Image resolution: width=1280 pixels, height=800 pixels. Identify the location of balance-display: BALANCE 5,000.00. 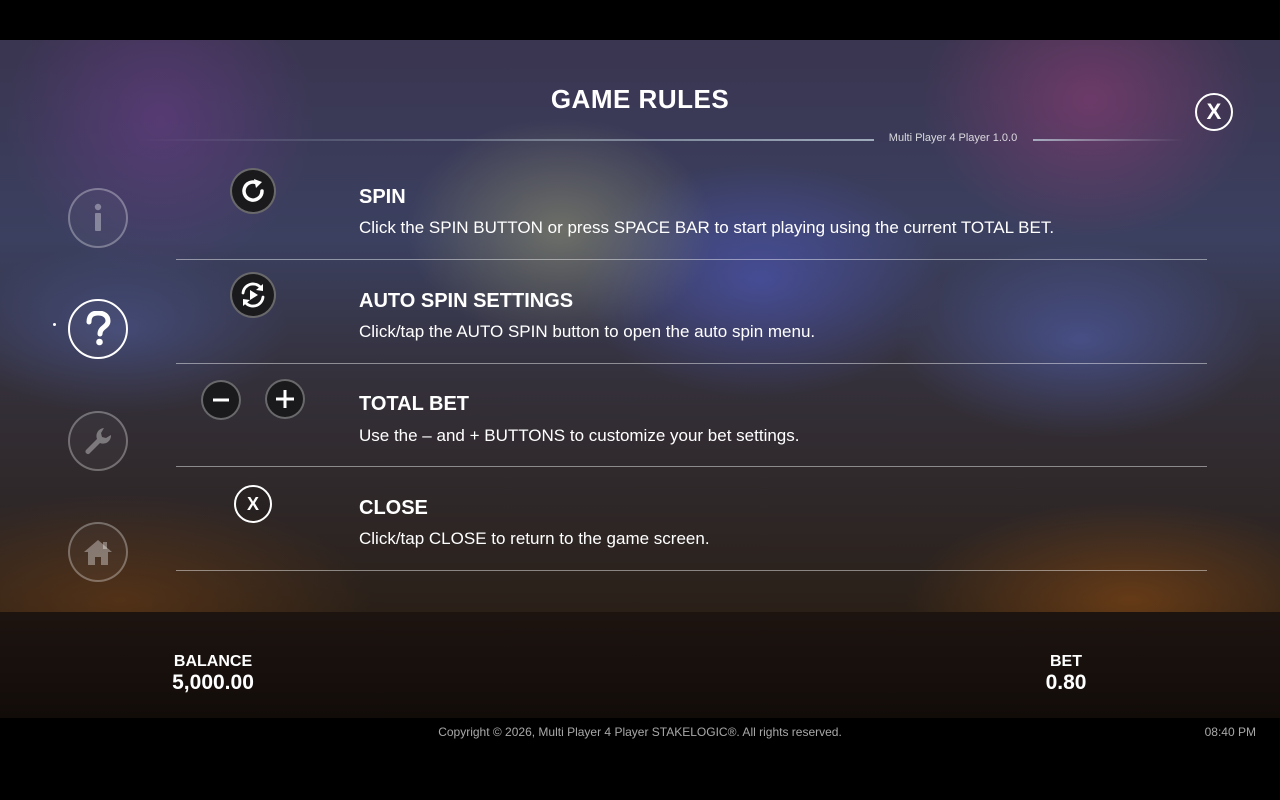
(213, 674).